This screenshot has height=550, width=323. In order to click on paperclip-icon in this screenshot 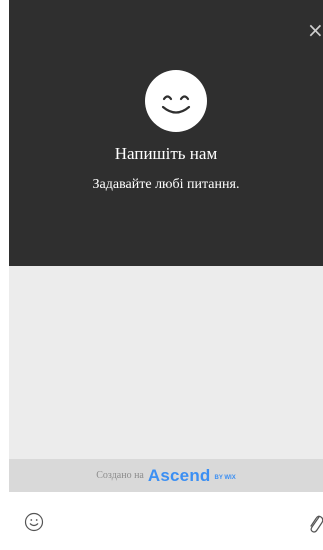, I will do `click(315, 522)`.